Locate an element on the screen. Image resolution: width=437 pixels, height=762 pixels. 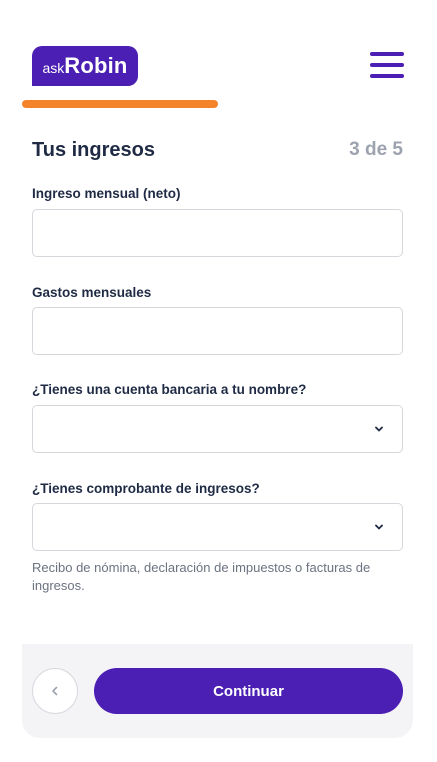
askrobin-logo: ask Robin is located at coordinates (85, 66).